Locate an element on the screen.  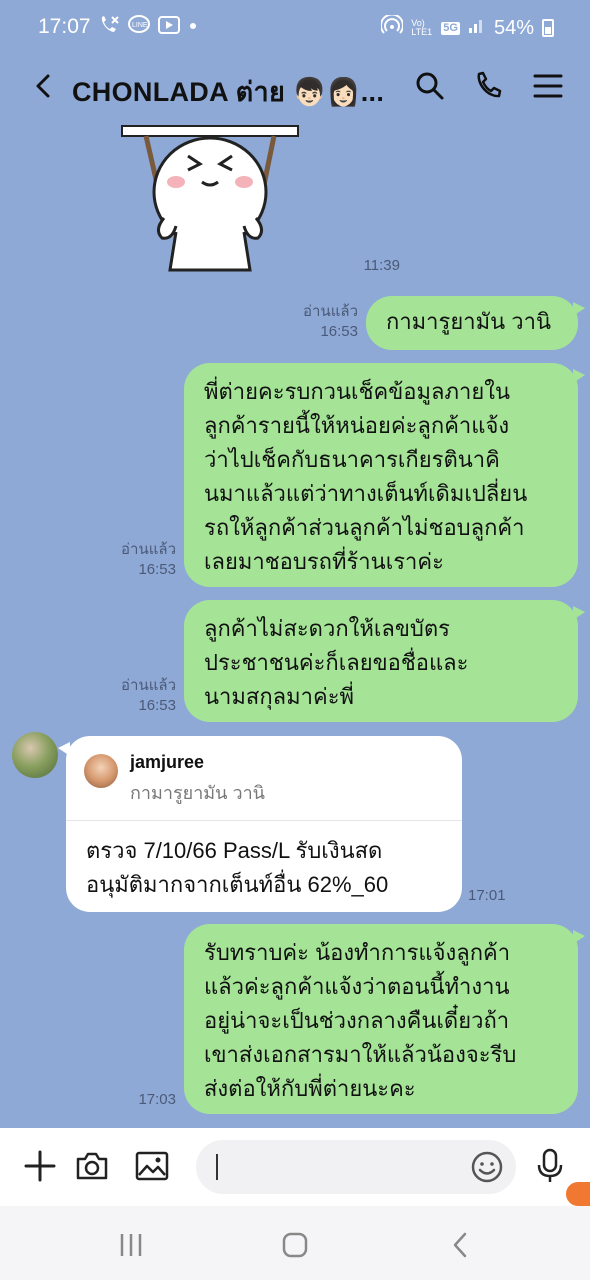
image-icon is located at coordinates (152, 1166).